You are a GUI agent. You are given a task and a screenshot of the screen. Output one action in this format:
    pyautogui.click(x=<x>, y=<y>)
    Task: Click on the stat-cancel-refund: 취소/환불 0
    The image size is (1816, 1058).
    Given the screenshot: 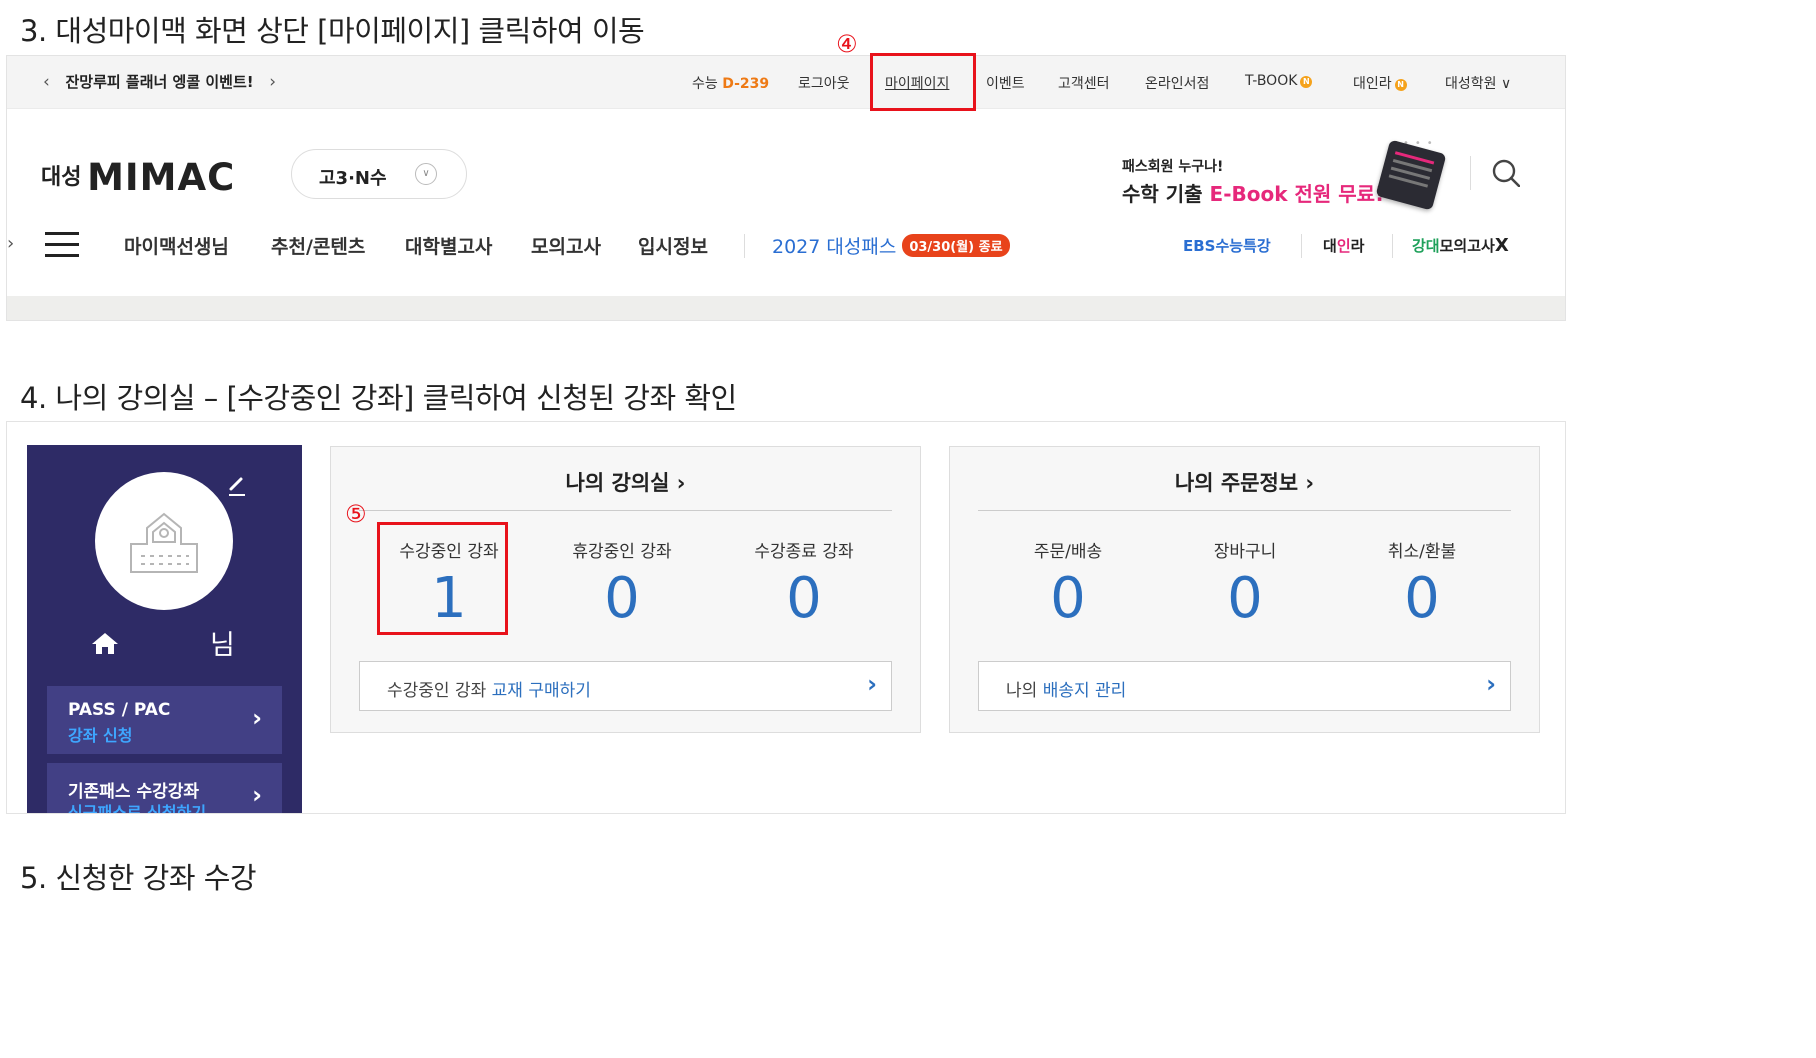 What is the action you would take?
    pyautogui.click(x=1422, y=583)
    